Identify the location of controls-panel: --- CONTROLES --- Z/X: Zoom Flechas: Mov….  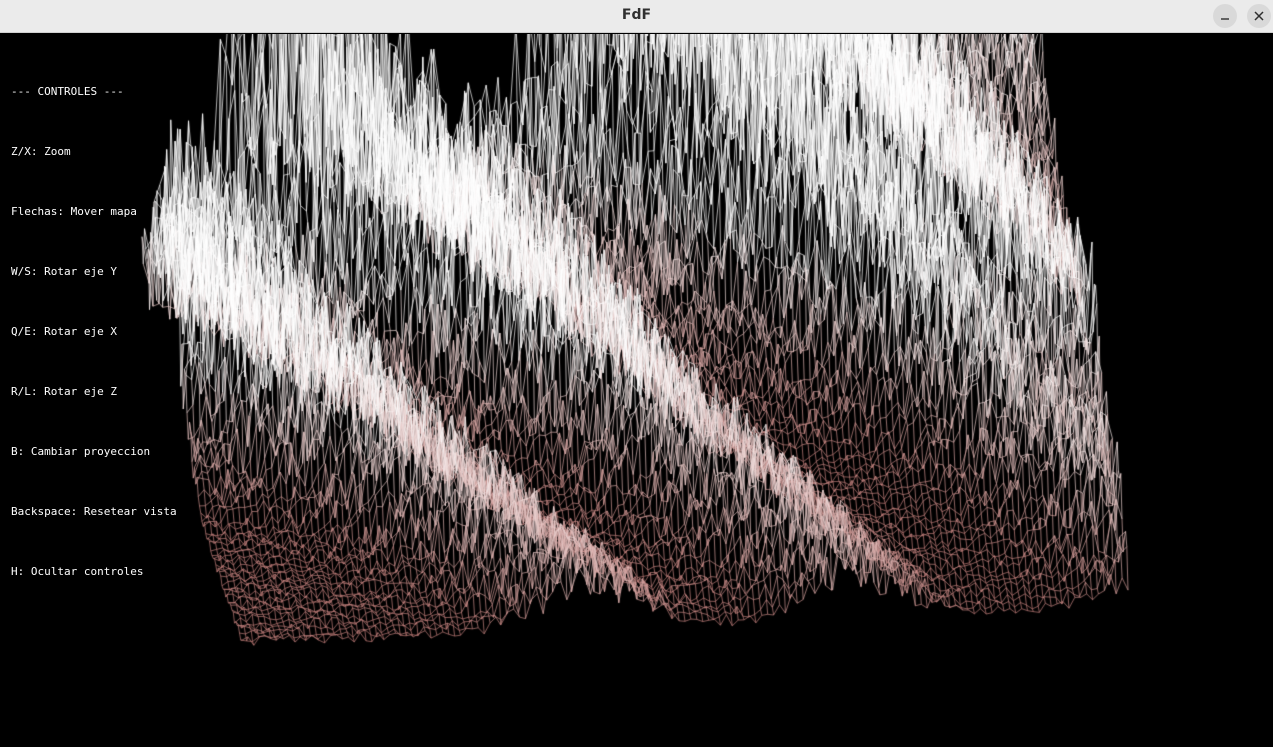
(94, 332).